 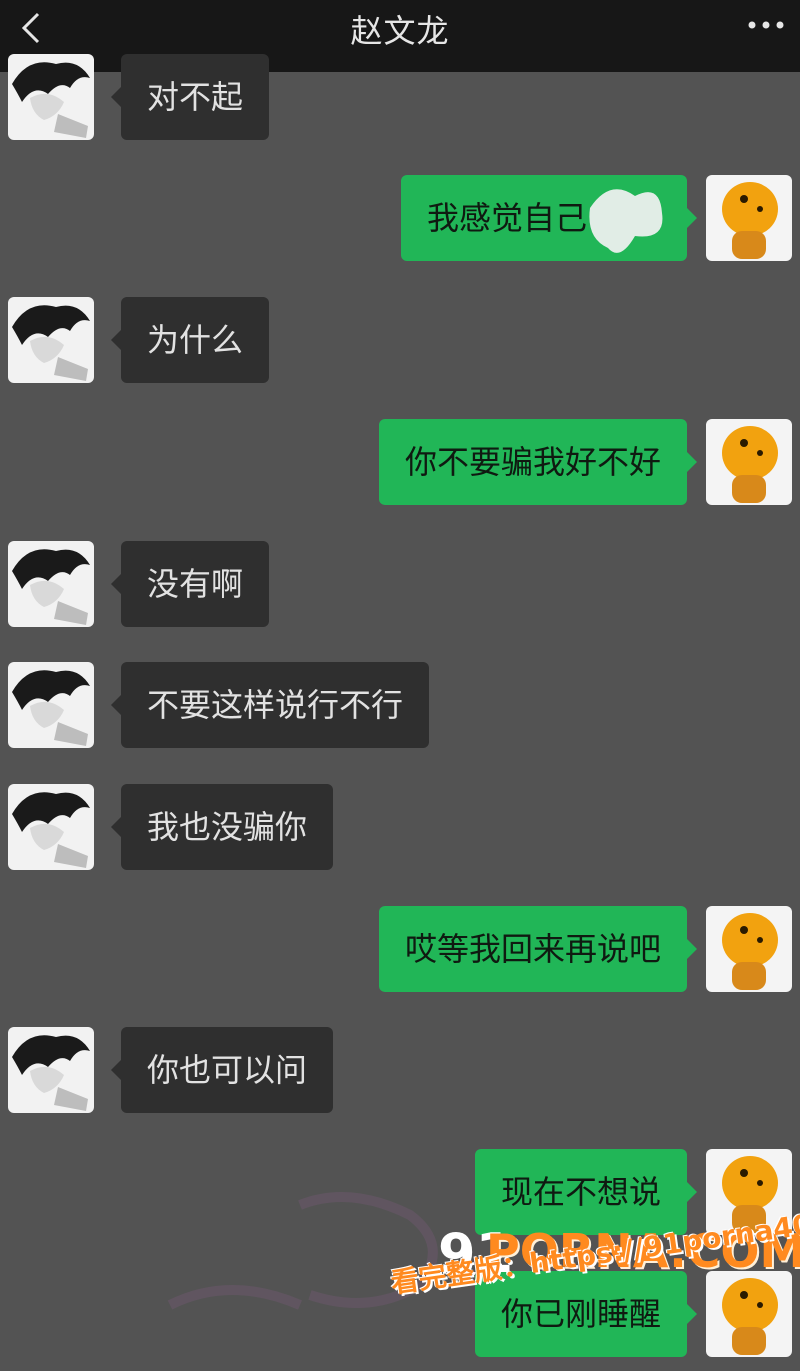 What do you see at coordinates (626, 221) in the screenshot?
I see `scribble-overlay` at bounding box center [626, 221].